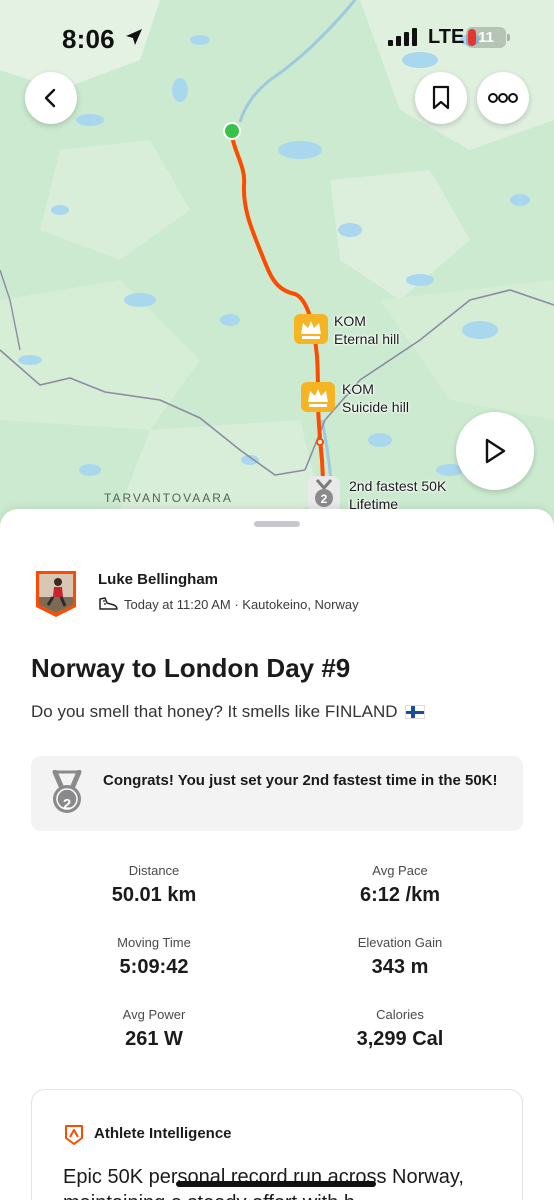 Image resolution: width=554 pixels, height=1200 pixels. I want to click on chevron-left-icon, so click(50, 98).